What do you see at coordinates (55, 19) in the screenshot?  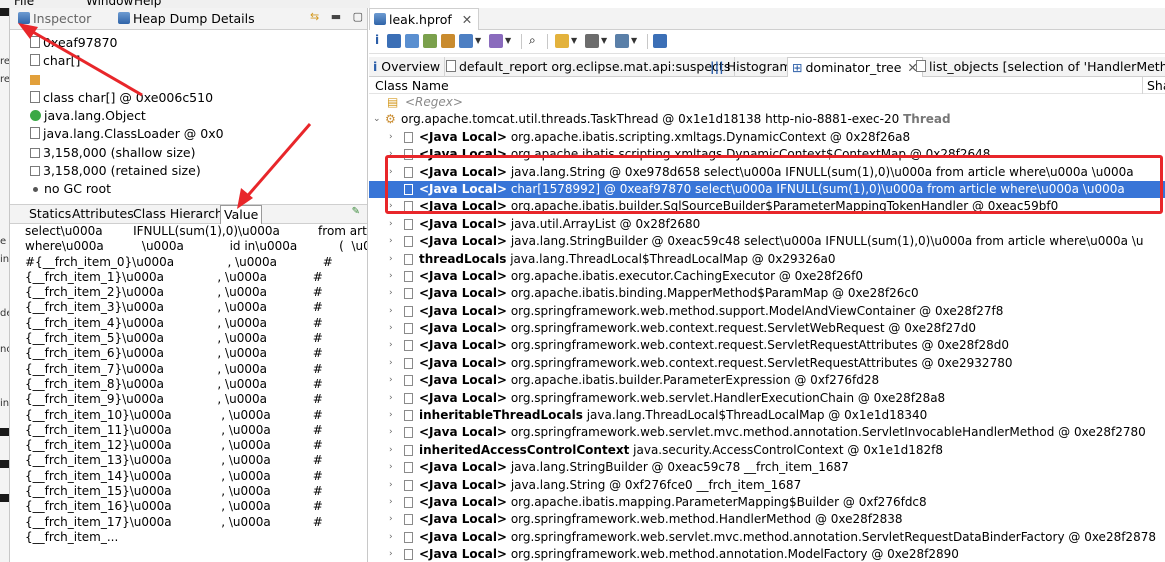 I see `tab-inspector: Inspector` at bounding box center [55, 19].